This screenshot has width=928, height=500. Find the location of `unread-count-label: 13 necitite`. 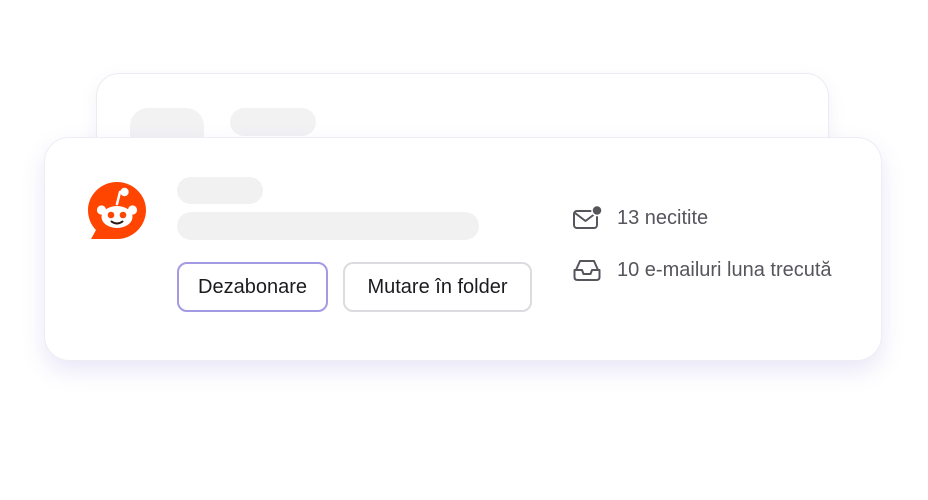

unread-count-label: 13 necitite is located at coordinates (663, 217).